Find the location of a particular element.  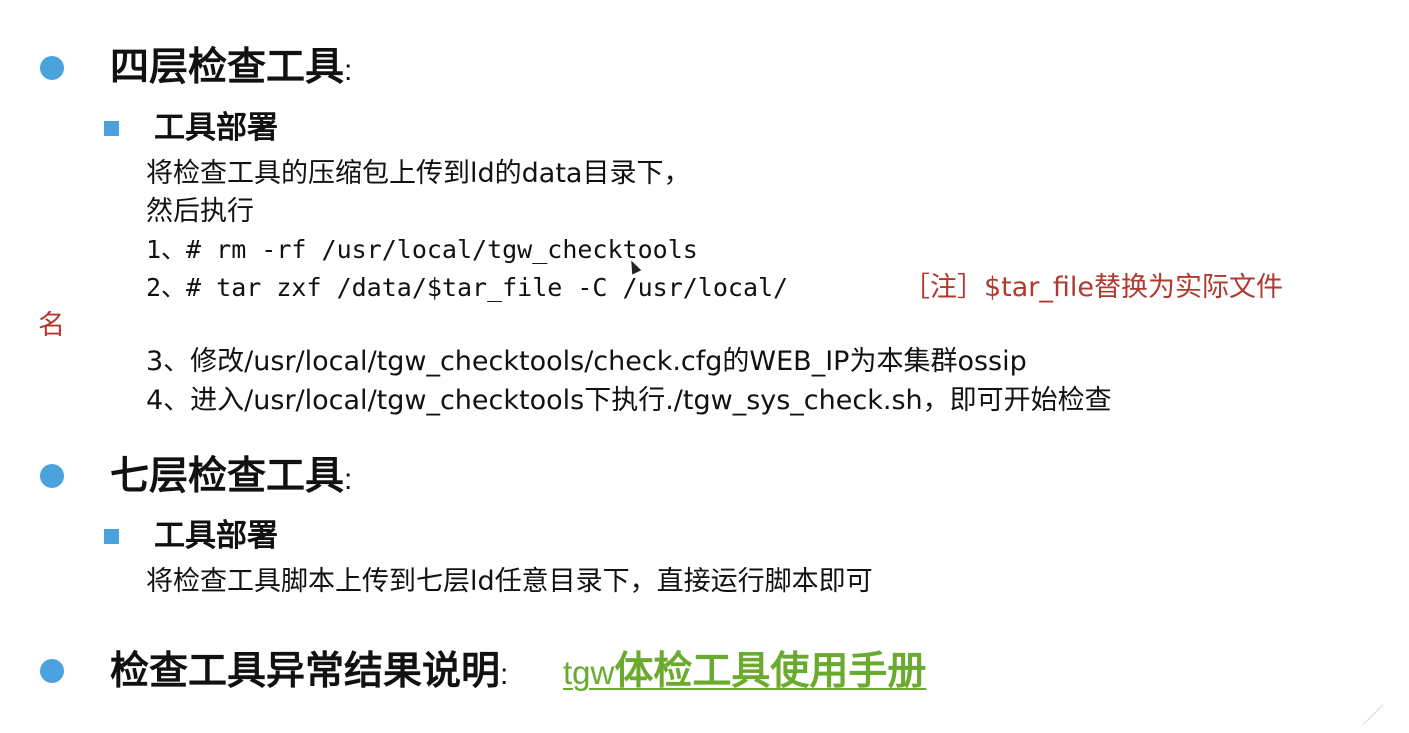

note-text-continued: 名 is located at coordinates (51, 325).